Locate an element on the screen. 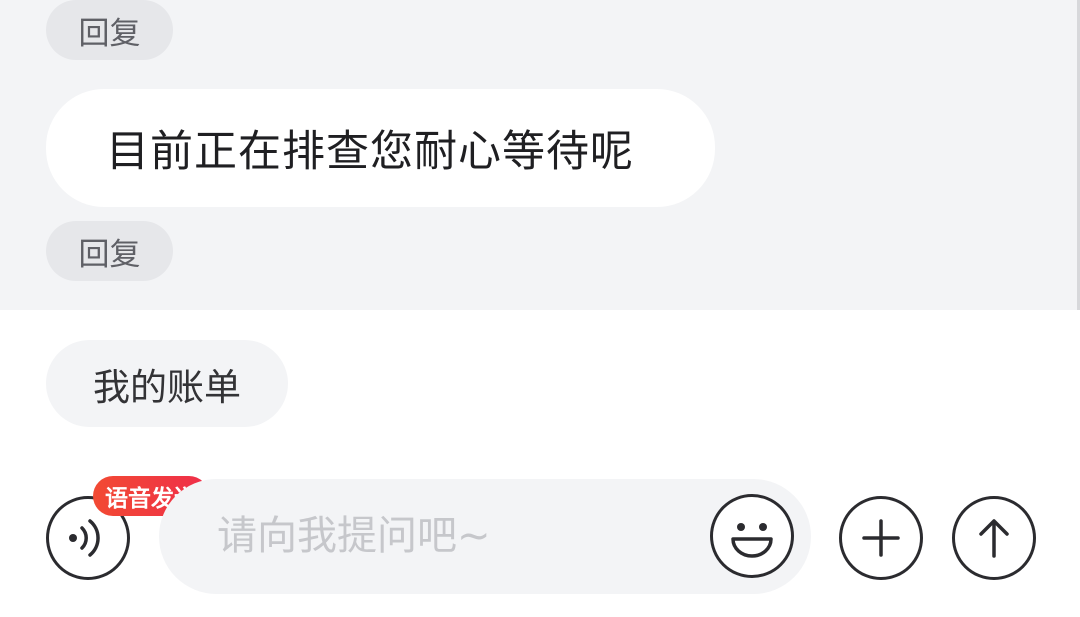 Image resolution: width=1080 pixels, height=617 pixels. message-bubble: 目前正在排查您耐心等待呢 is located at coordinates (380, 148).